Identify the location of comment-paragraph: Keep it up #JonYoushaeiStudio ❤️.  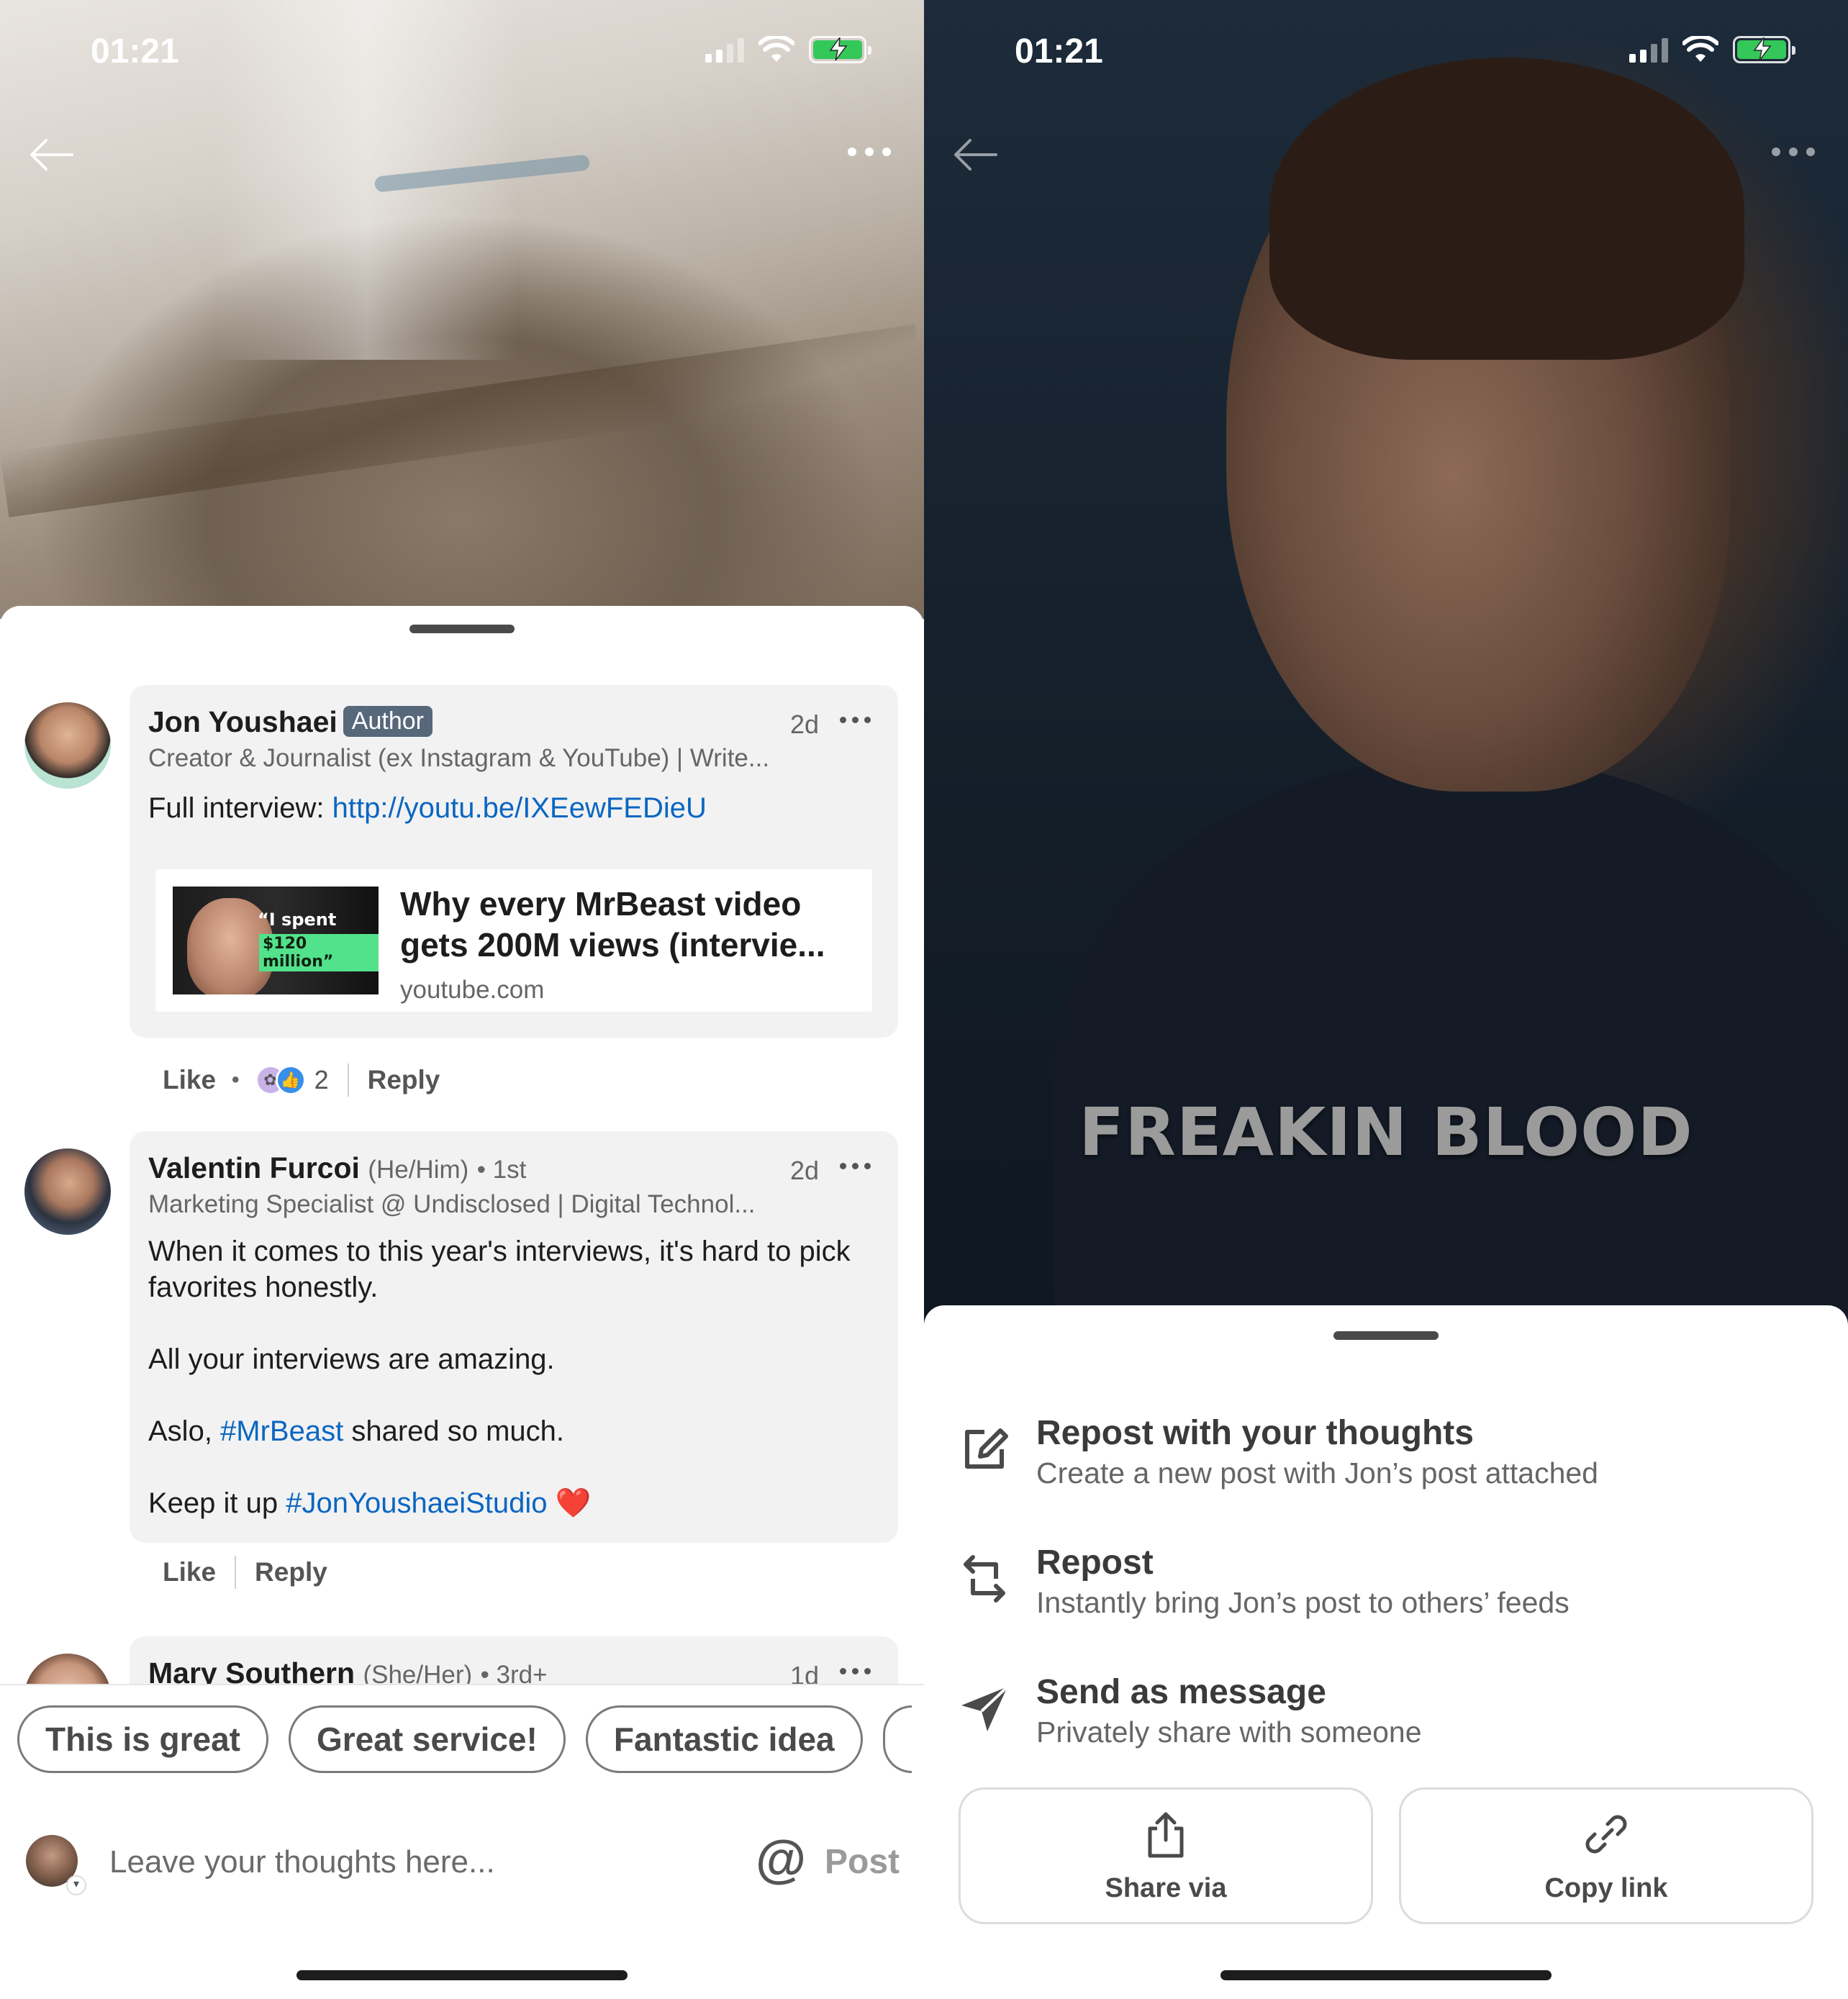
(370, 1503).